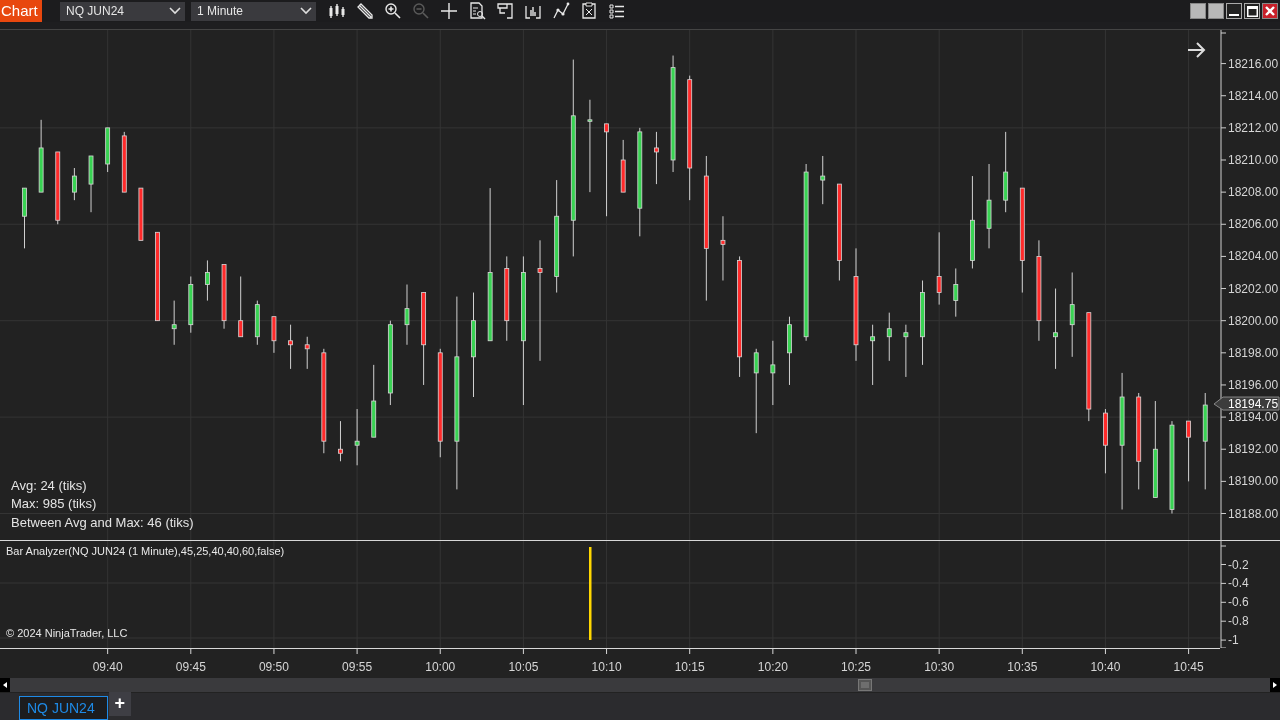  Describe the element at coordinates (1238, 564) in the screenshot. I see `indicator-axis-label: -0.2` at that location.